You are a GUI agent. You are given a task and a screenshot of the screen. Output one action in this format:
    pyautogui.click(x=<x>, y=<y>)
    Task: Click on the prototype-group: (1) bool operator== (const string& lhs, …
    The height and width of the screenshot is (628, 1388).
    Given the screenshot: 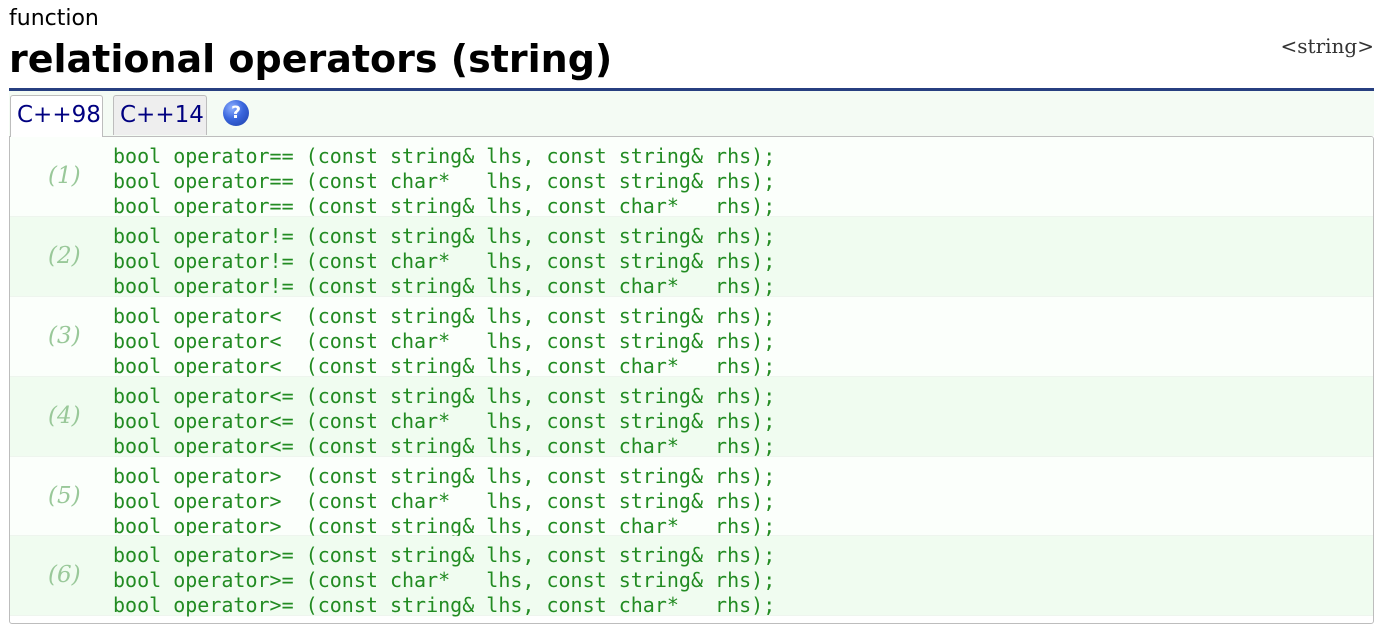 What is the action you would take?
    pyautogui.click(x=691, y=178)
    